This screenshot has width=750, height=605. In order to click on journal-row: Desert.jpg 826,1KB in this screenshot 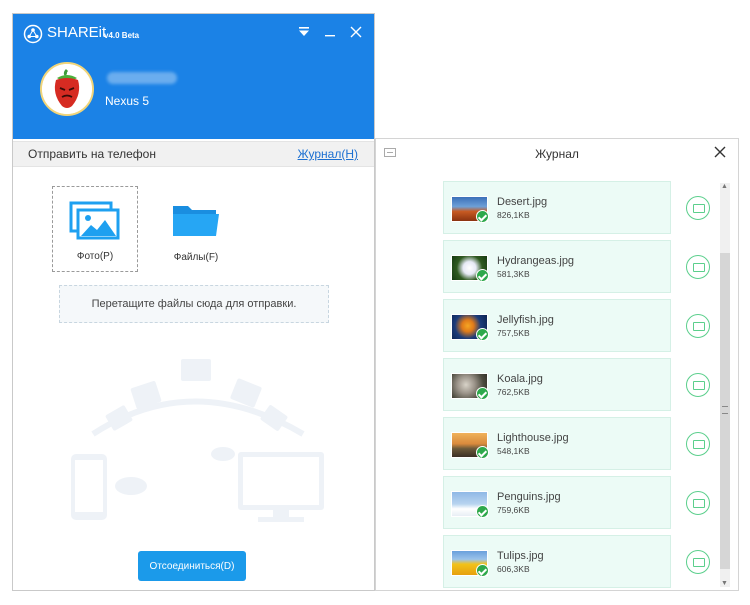, I will do `click(557, 207)`.